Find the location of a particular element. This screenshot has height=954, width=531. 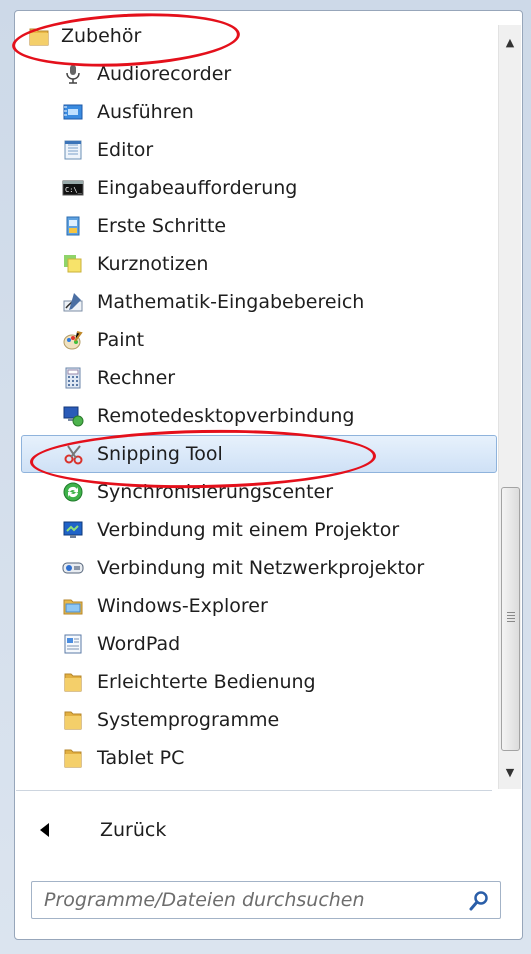

scroll-up-button: ▲ is located at coordinates (510, 42).